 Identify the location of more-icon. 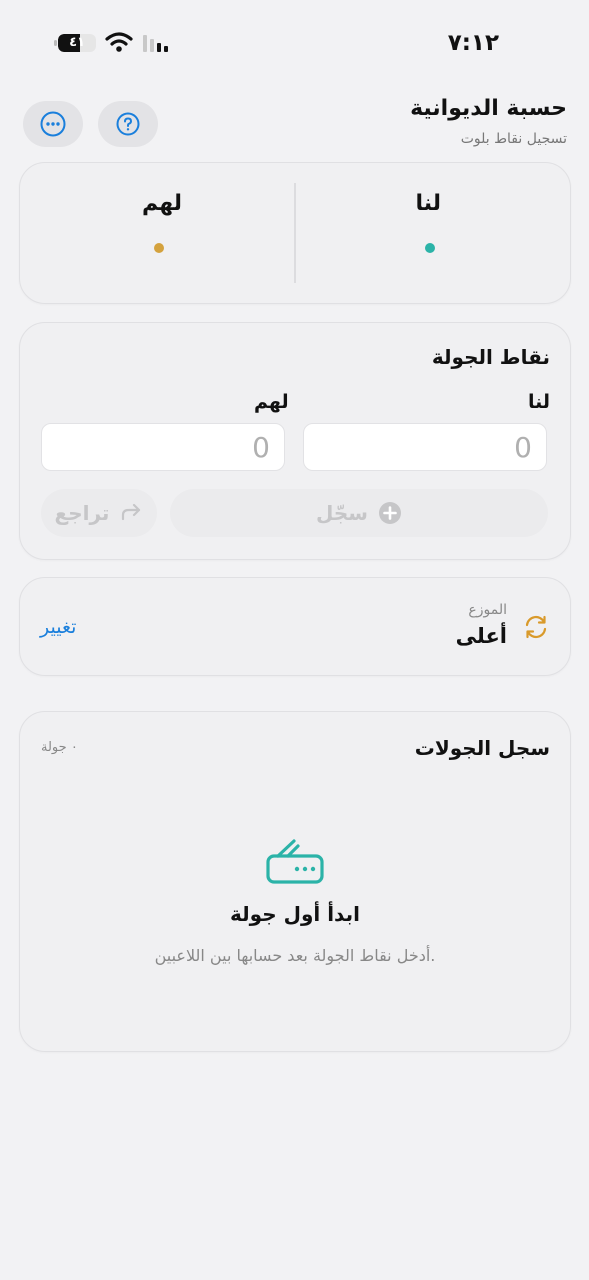
(53, 124).